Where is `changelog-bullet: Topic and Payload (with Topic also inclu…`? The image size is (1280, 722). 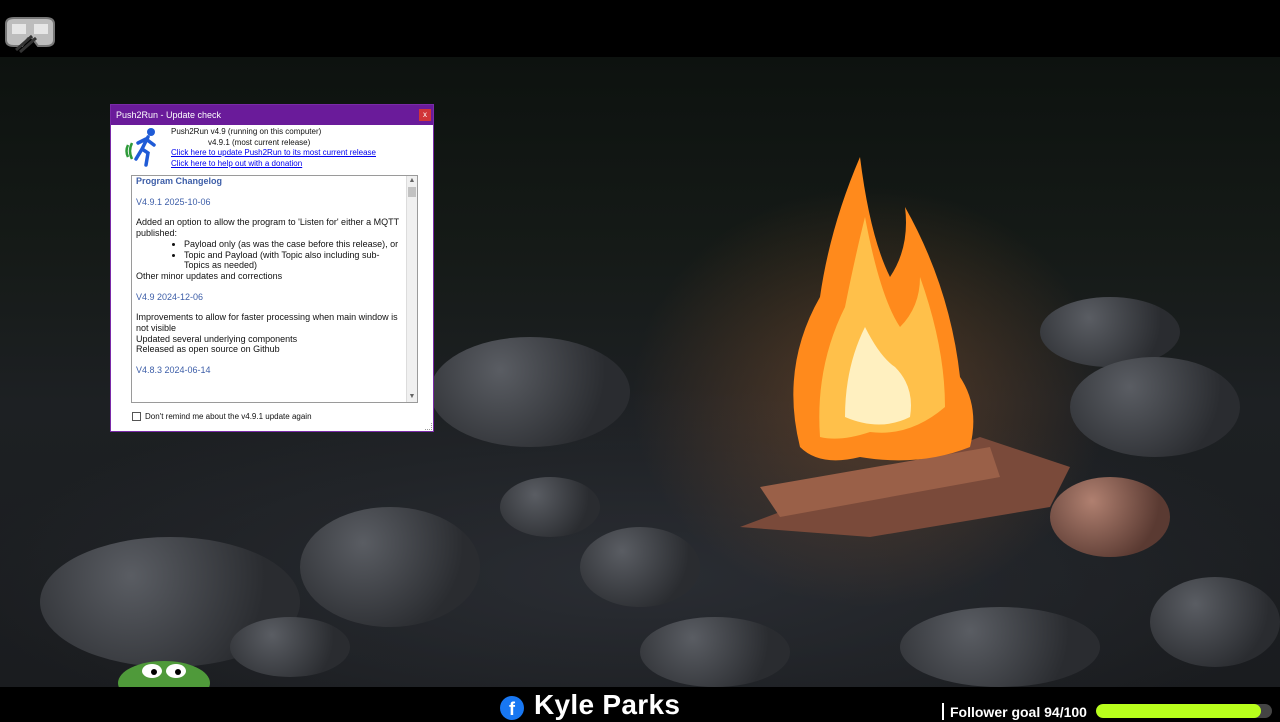
changelog-bullet: Topic and Payload (with Topic also inclu… is located at coordinates (293, 260).